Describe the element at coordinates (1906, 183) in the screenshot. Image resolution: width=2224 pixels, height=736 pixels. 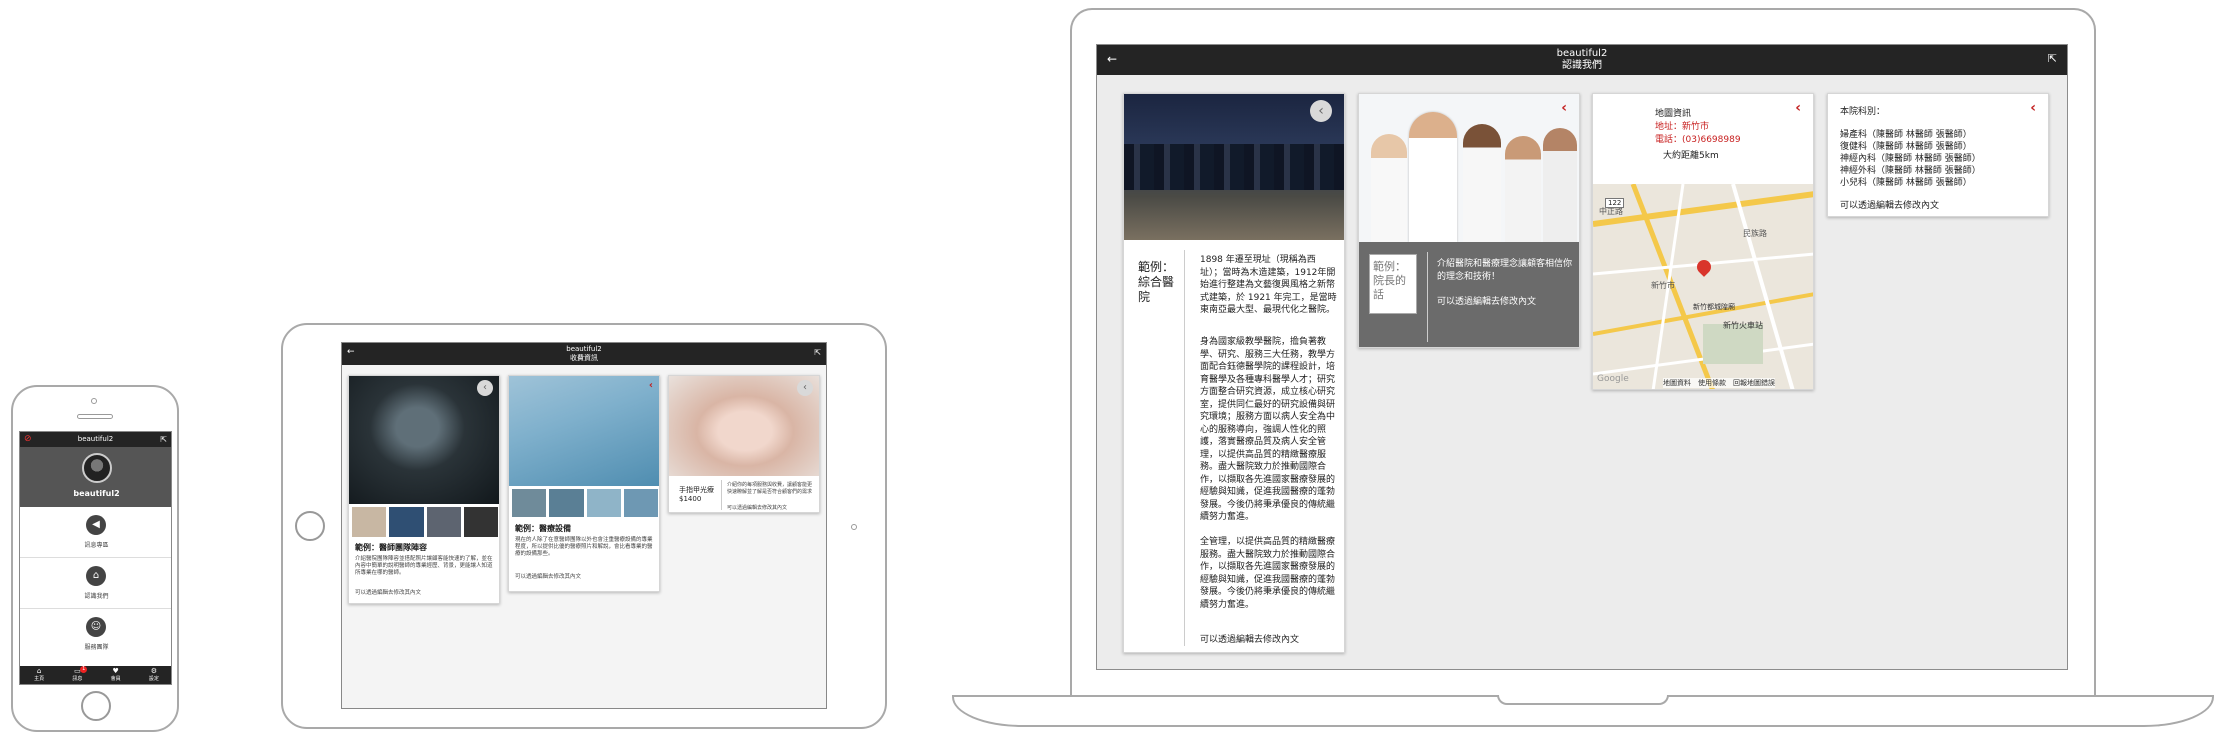
I see `department-item: 小兒科（陳醫師 林醫師 張醫師）` at that location.